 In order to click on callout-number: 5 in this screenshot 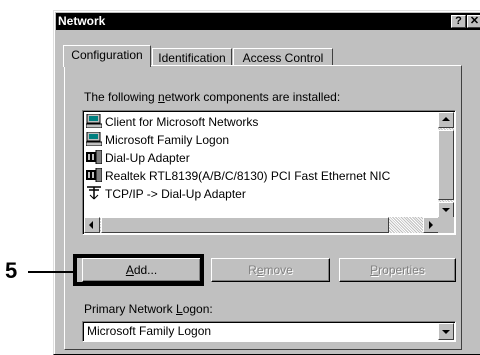, I will do `click(11, 270)`.